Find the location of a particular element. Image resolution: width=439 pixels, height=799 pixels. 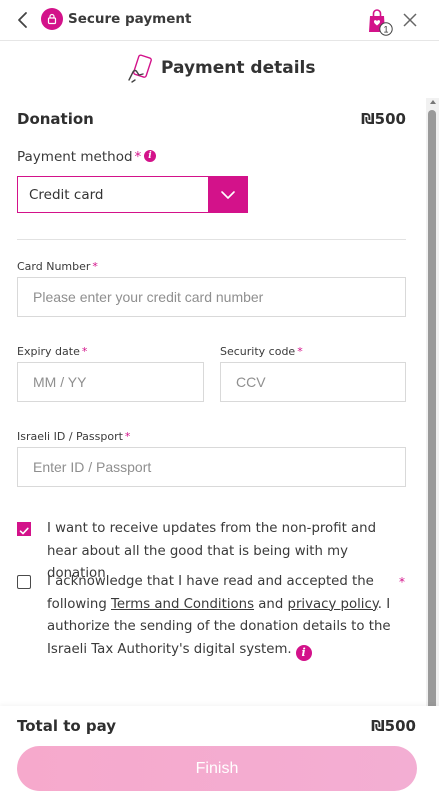

expiry-date-label-text: Expiry date is located at coordinates (48, 351).